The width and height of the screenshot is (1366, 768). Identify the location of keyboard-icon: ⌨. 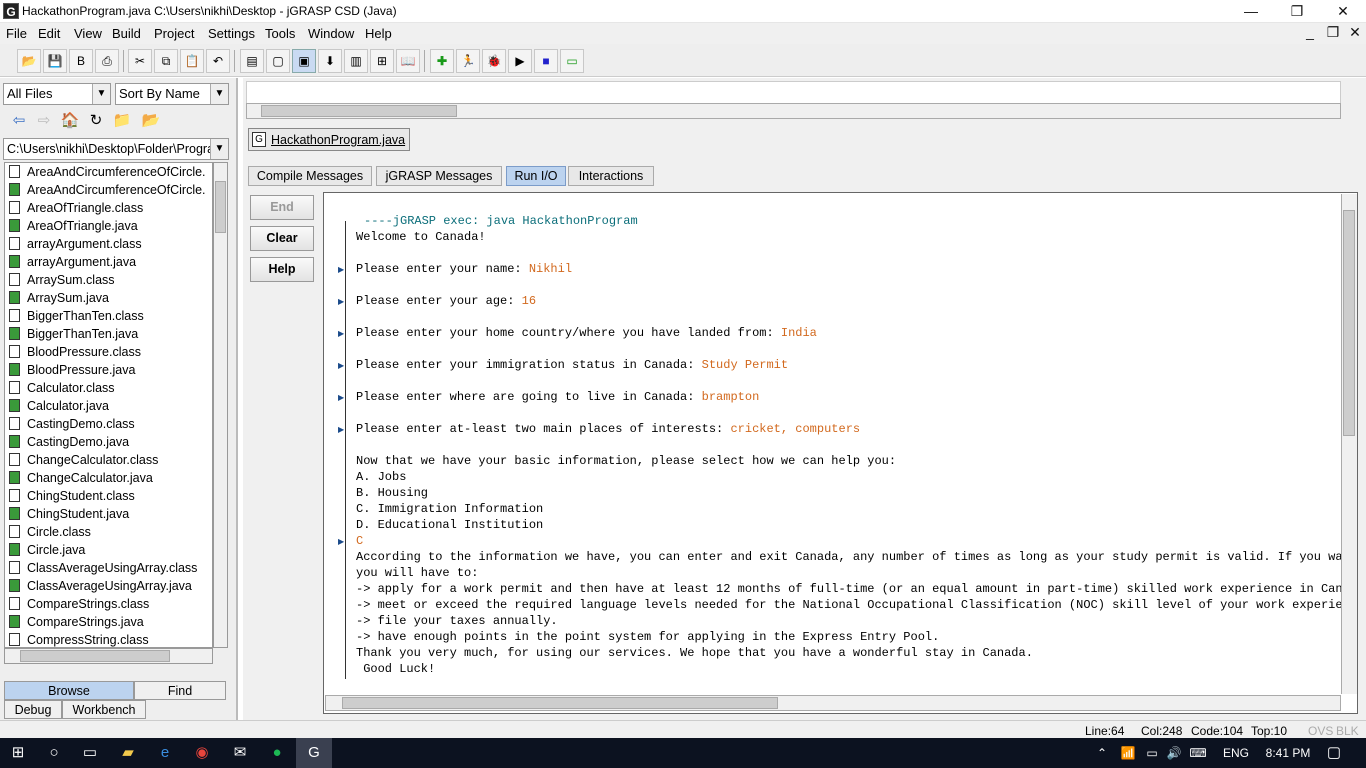
(1198, 753).